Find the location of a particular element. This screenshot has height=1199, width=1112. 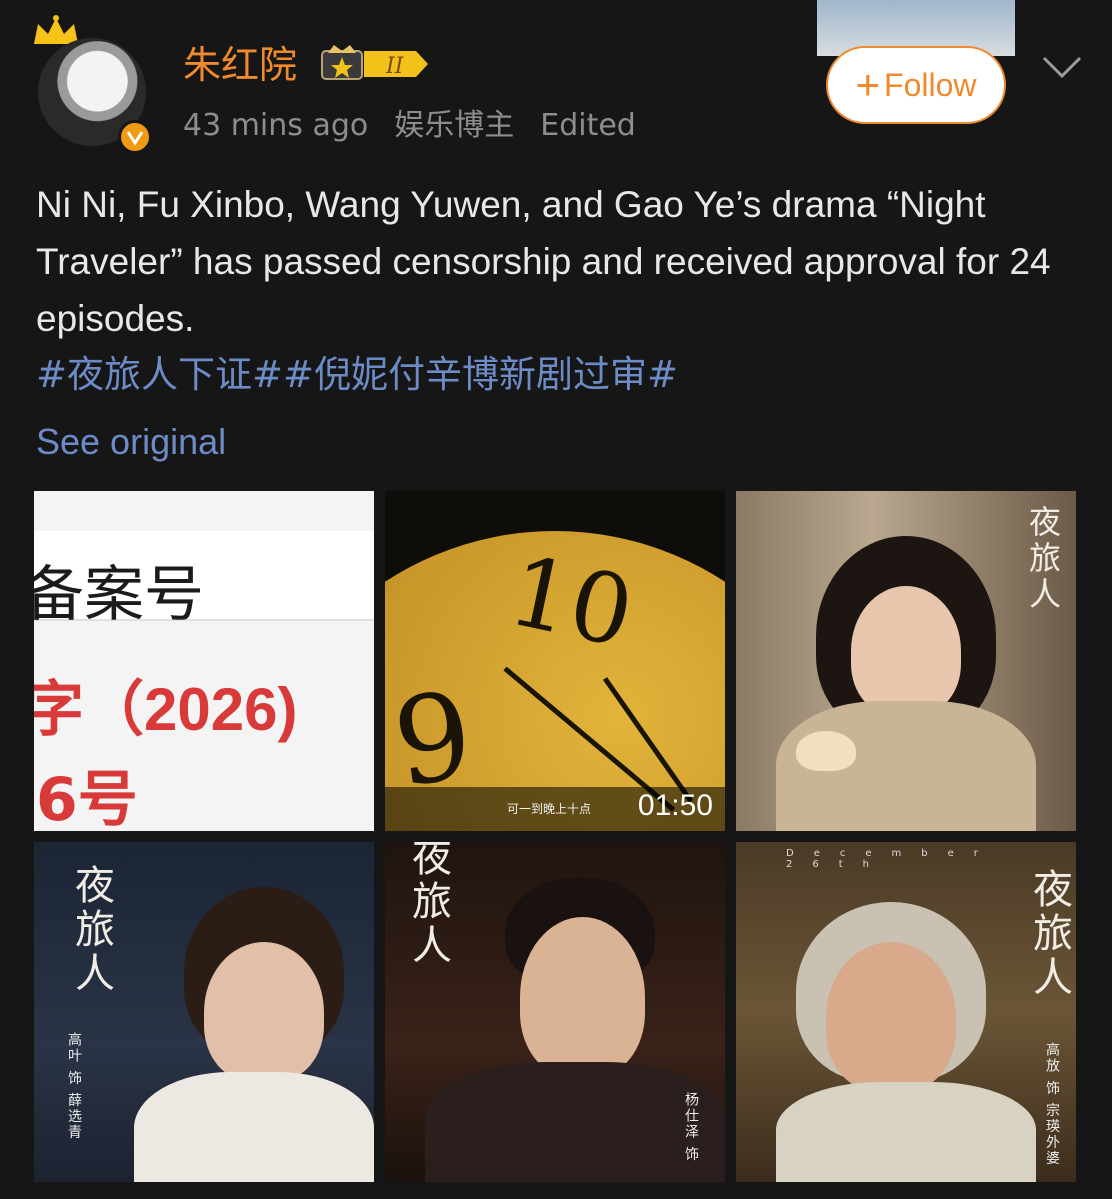

verified-icon is located at coordinates (135, 137).